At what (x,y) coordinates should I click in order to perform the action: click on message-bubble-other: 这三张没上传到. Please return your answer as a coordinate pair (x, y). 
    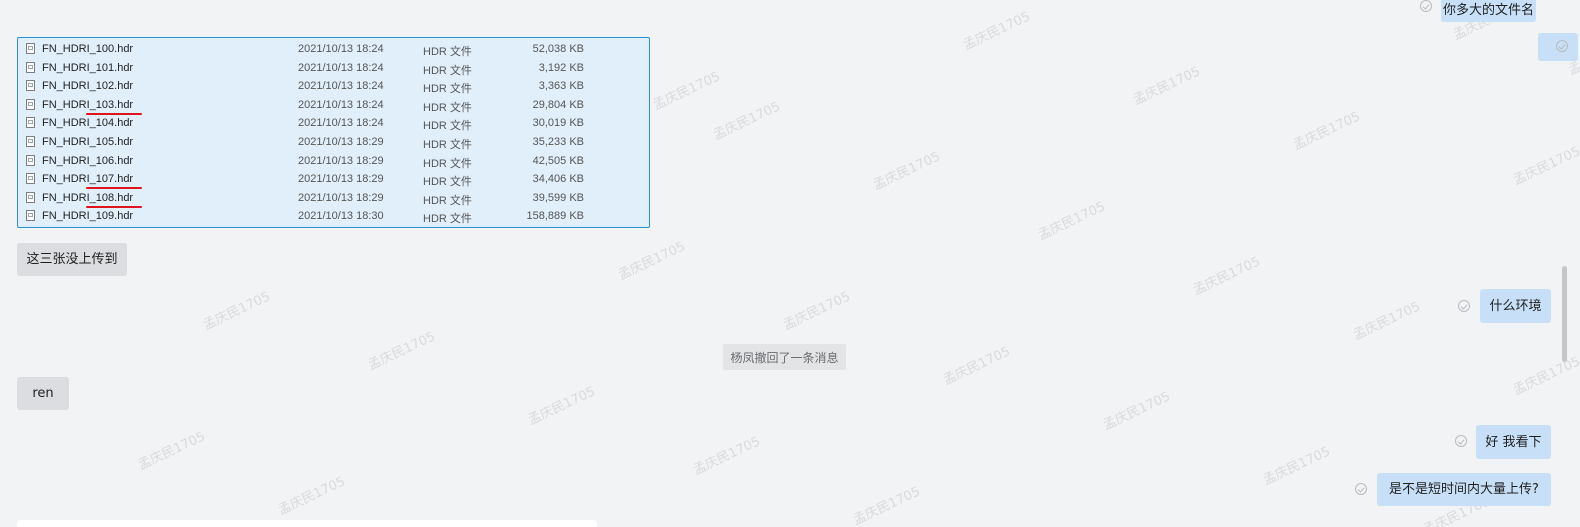
    Looking at the image, I should click on (72, 259).